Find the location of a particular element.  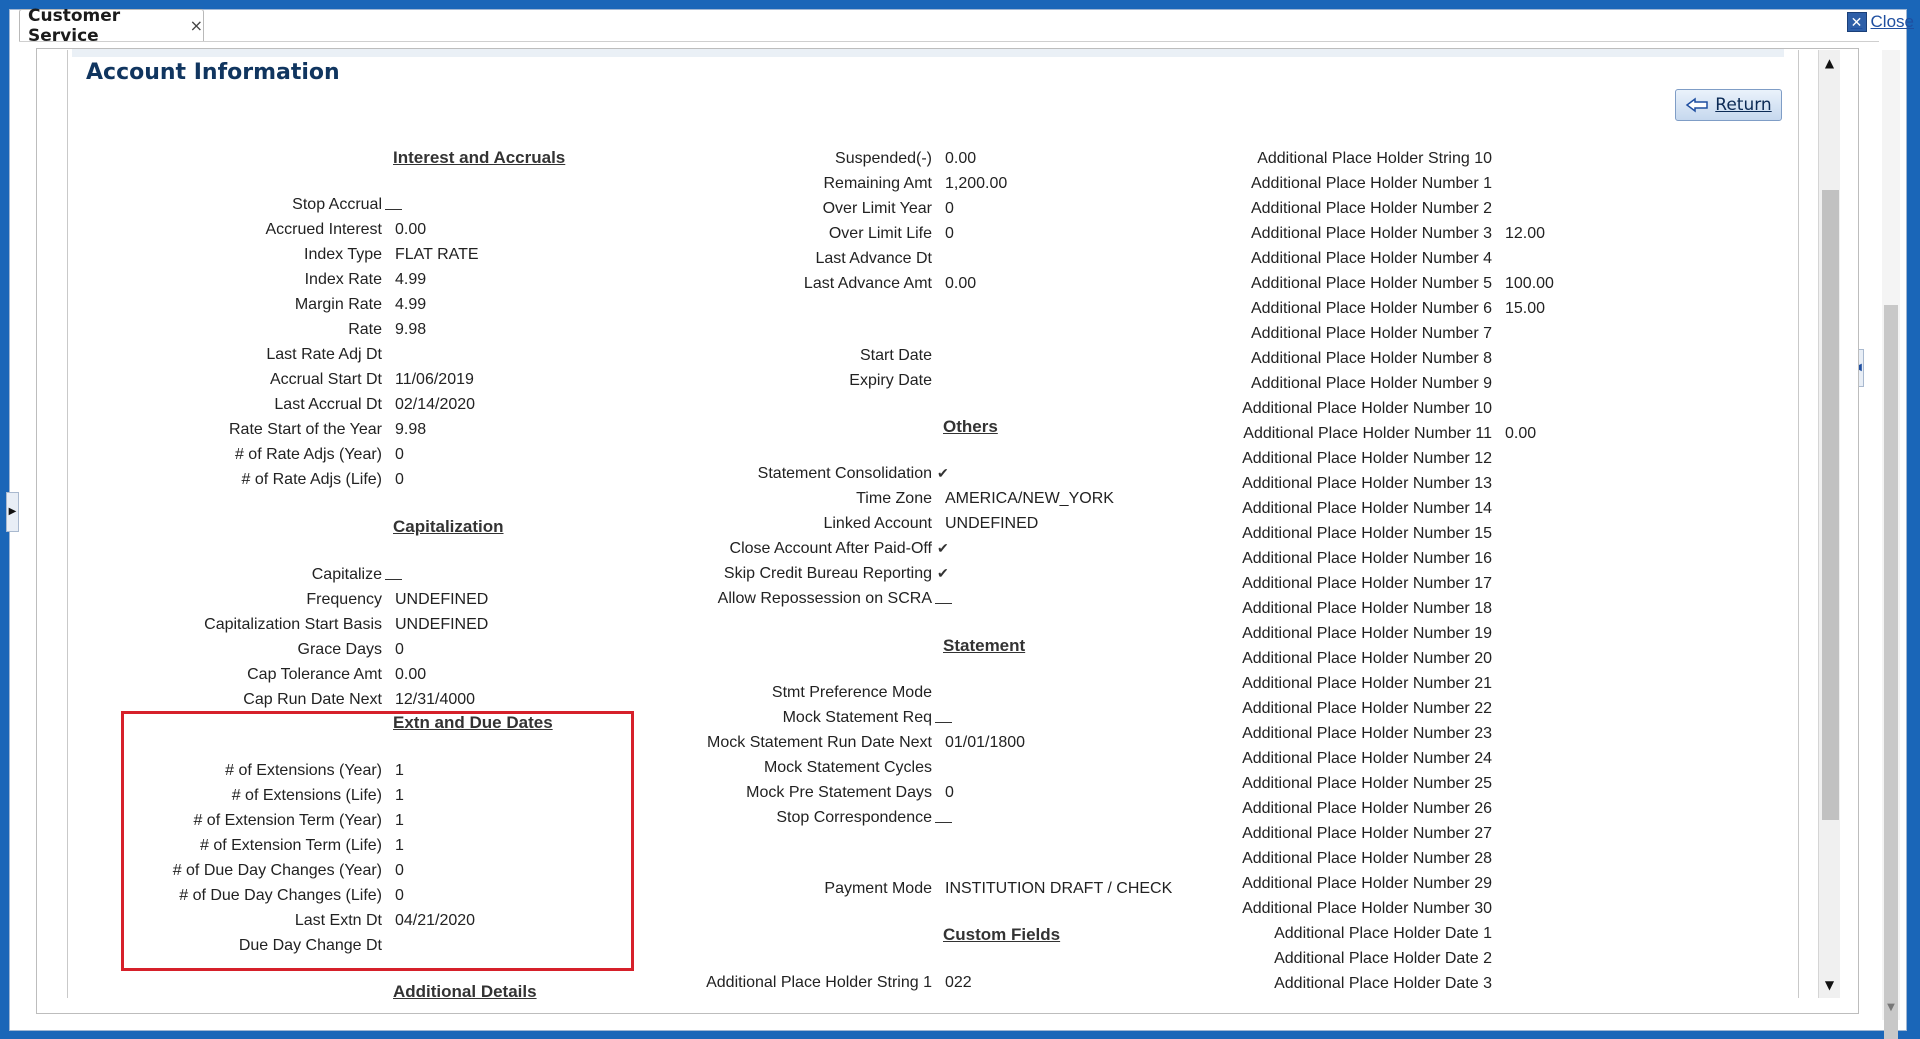

field-value: 04/21/2020 is located at coordinates (435, 920).